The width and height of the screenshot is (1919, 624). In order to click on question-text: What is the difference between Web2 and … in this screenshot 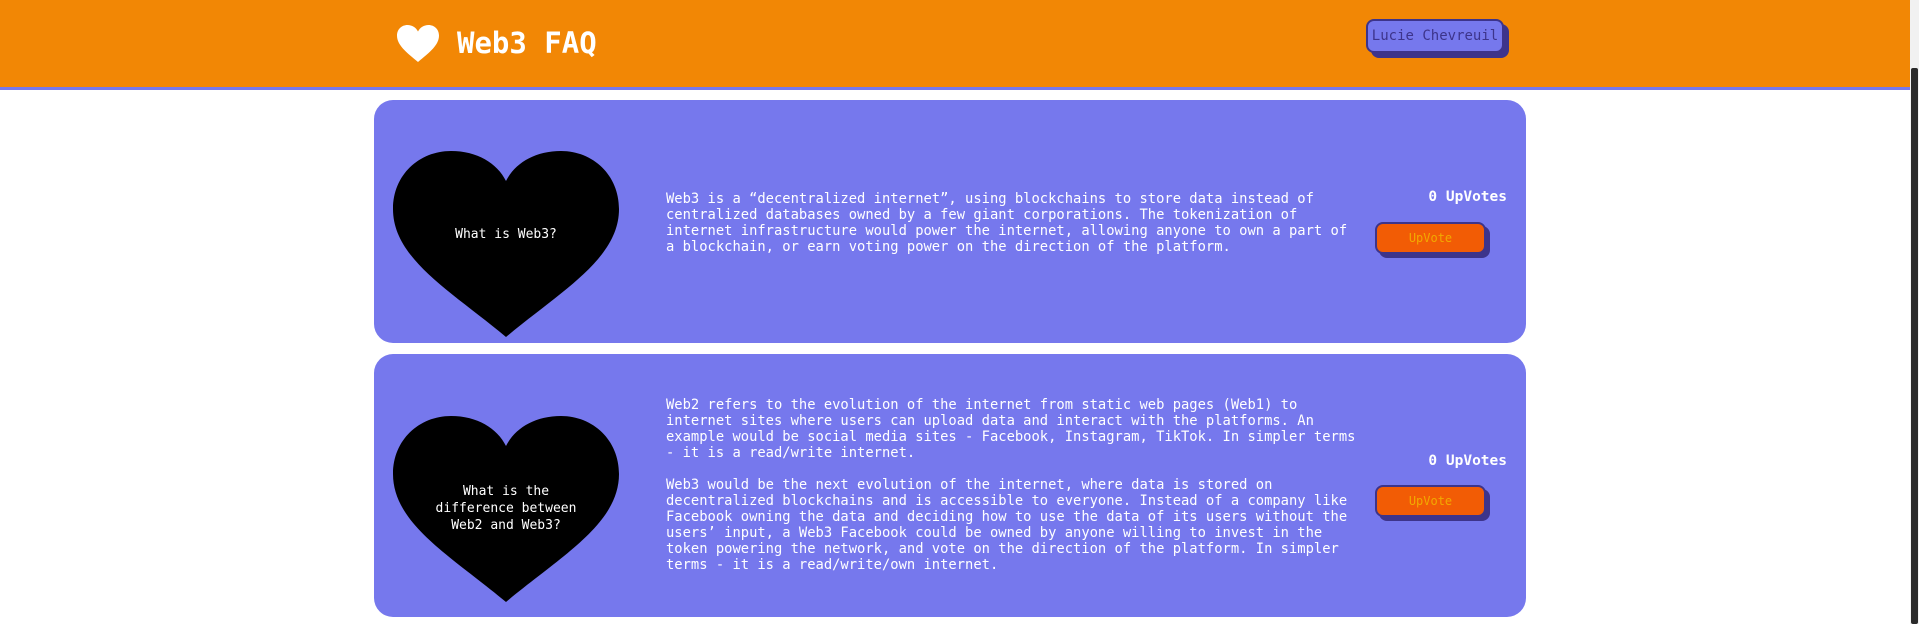, I will do `click(506, 508)`.